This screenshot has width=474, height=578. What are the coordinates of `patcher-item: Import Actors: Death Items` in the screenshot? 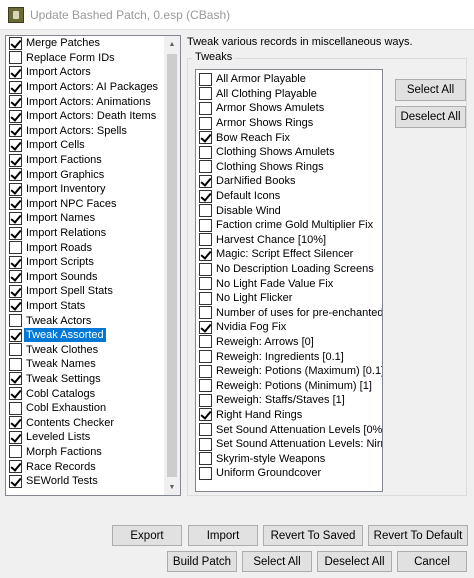 It's located at (86, 116).